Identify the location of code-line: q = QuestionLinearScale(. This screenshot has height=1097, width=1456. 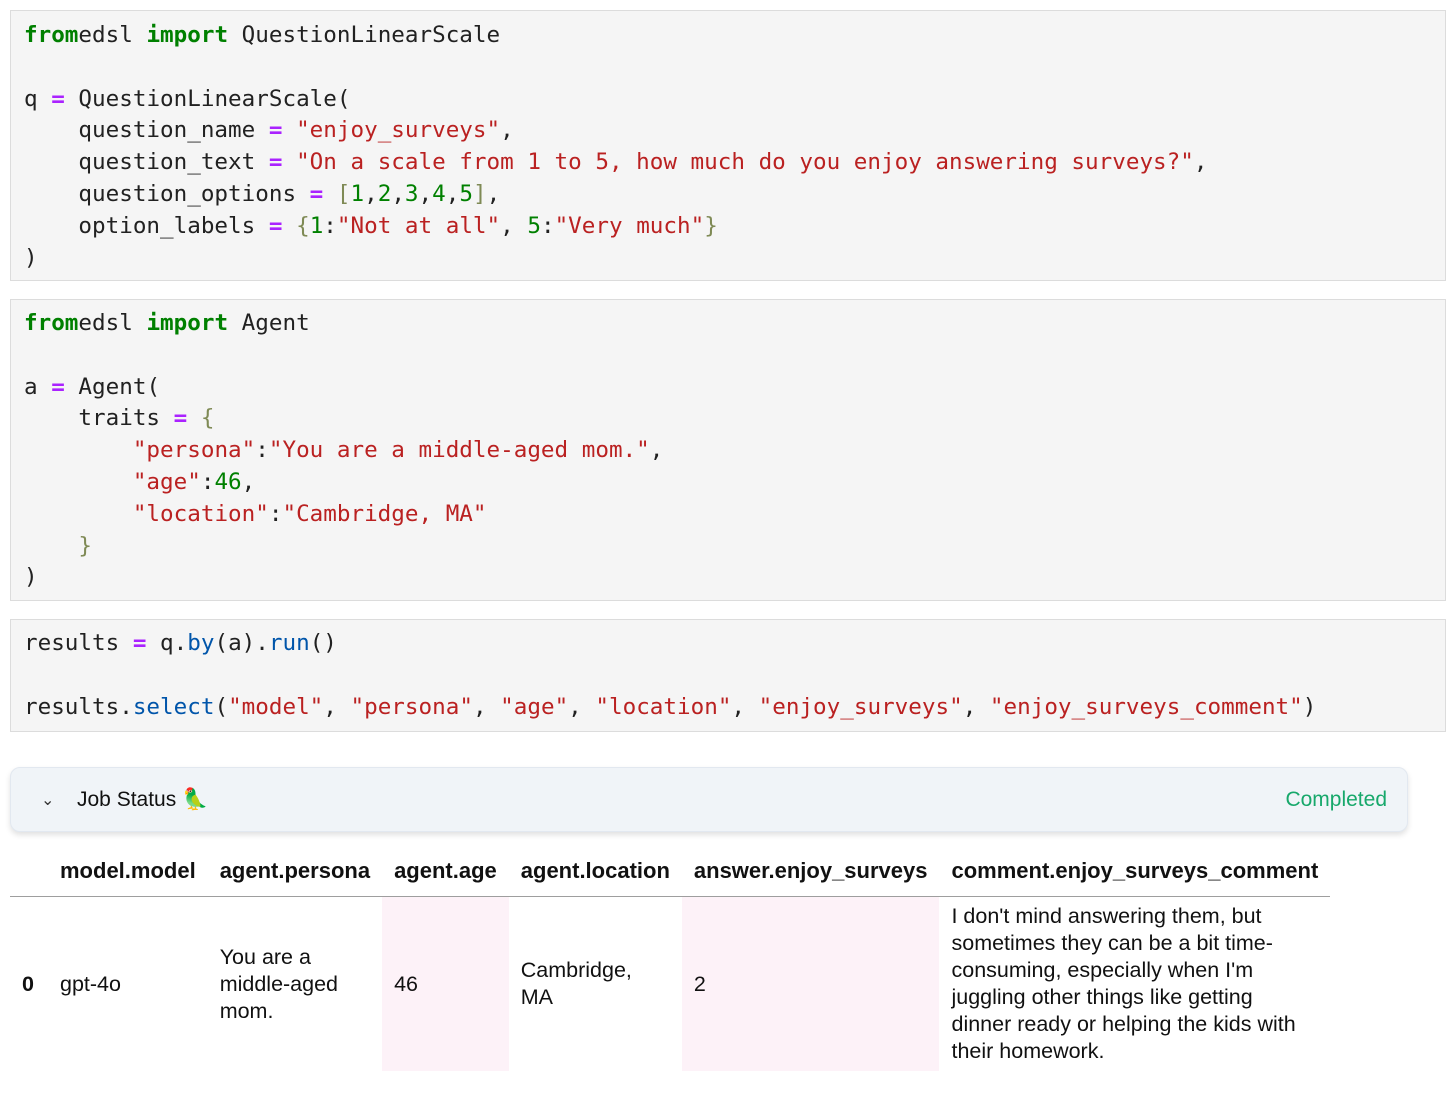
(734, 100).